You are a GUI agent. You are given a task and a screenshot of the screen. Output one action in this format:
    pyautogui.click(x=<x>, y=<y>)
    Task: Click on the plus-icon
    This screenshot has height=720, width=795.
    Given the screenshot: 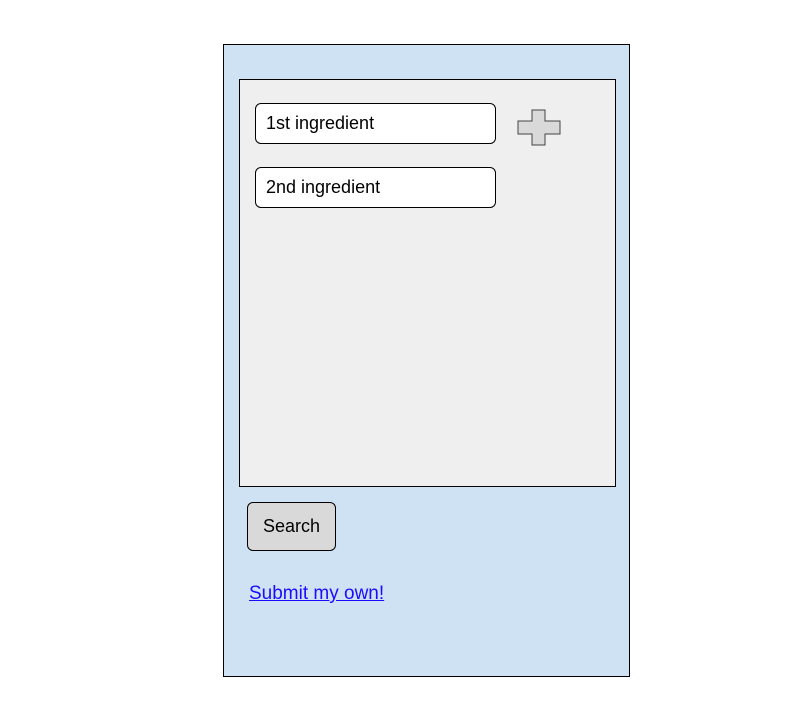 What is the action you would take?
    pyautogui.click(x=539, y=127)
    